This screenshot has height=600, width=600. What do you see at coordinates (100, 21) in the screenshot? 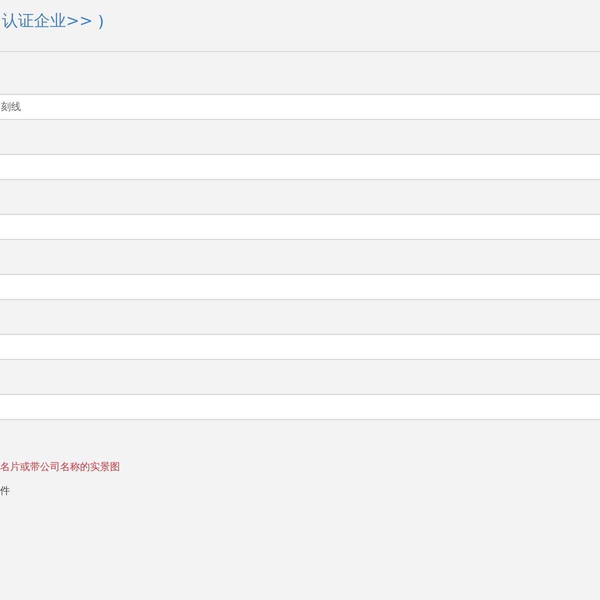
I see `title-suffix: )` at bounding box center [100, 21].